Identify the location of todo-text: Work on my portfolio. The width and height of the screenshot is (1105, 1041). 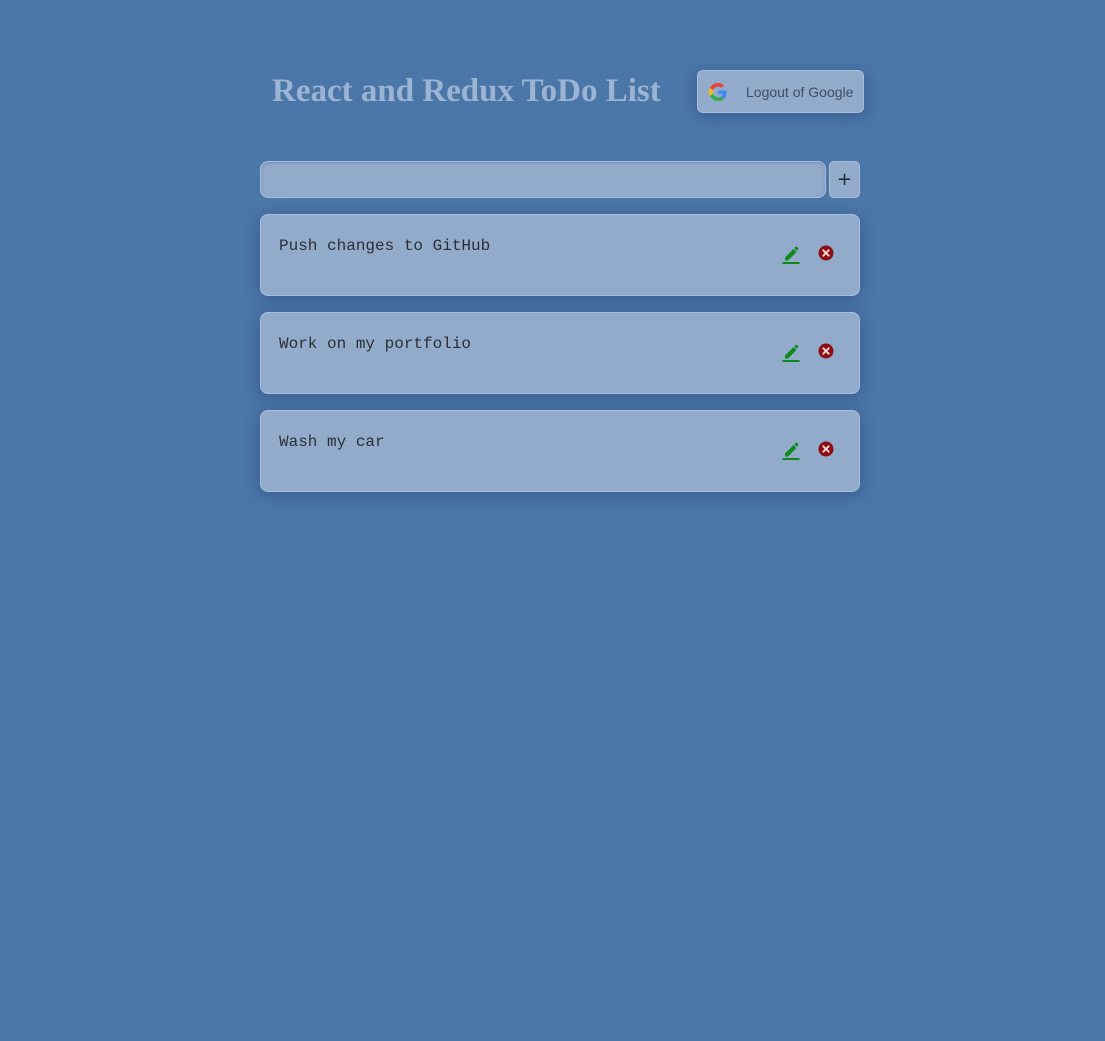
(375, 344).